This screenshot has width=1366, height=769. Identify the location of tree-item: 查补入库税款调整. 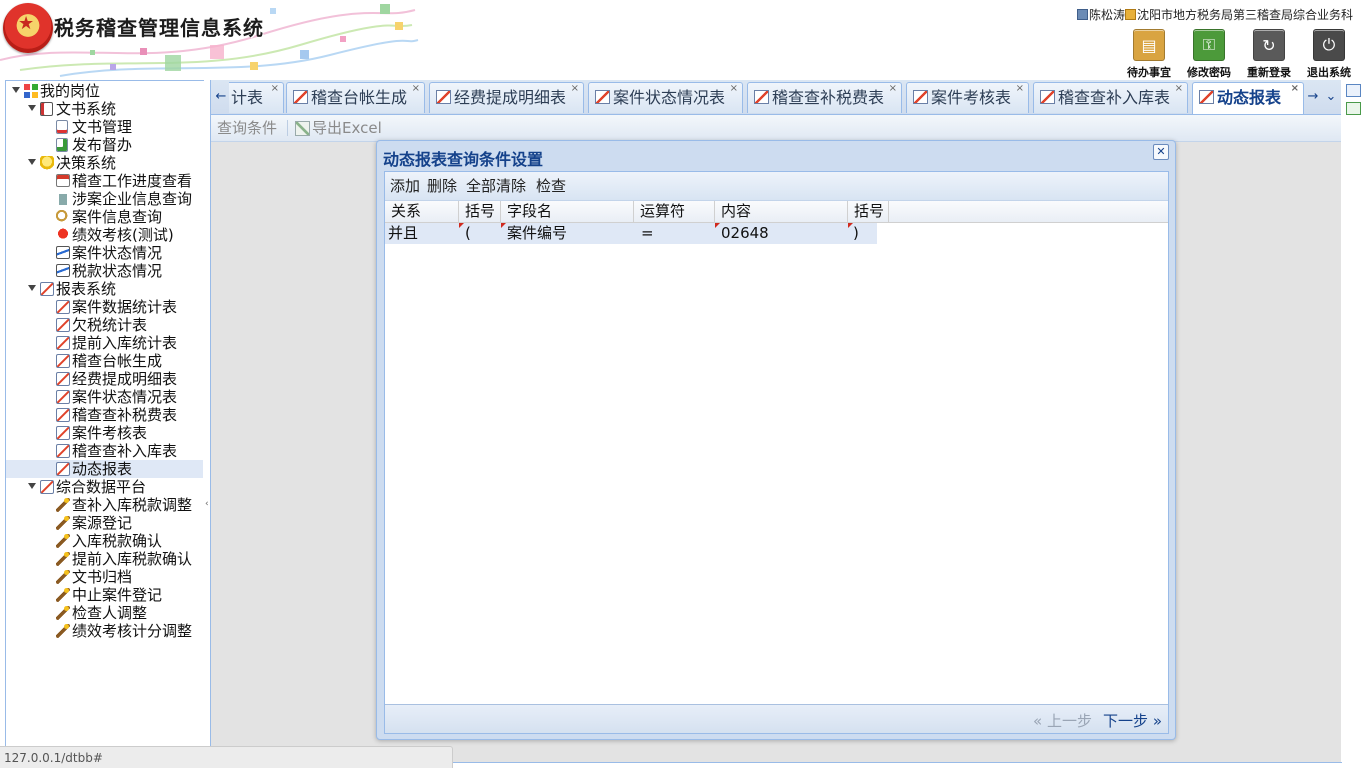
(104, 505).